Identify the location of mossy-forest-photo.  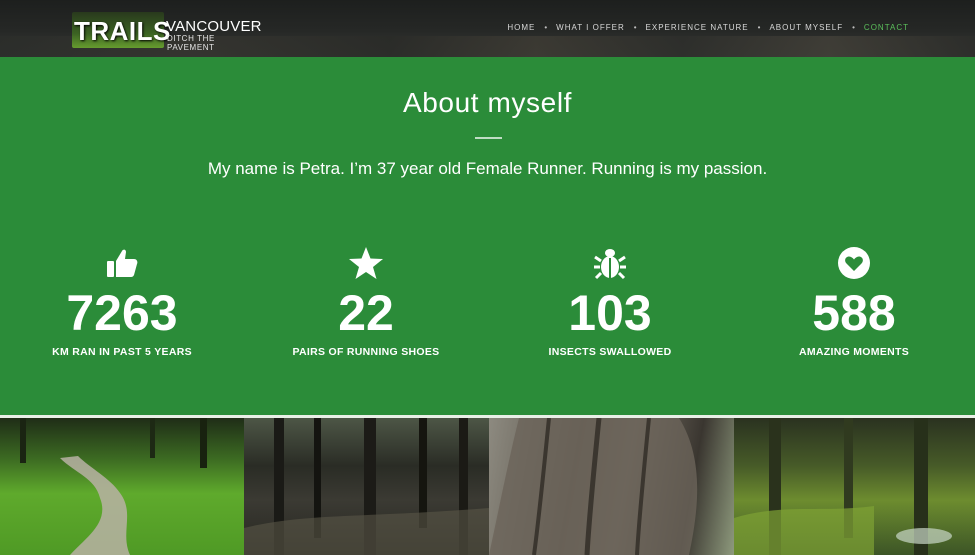
(854, 486).